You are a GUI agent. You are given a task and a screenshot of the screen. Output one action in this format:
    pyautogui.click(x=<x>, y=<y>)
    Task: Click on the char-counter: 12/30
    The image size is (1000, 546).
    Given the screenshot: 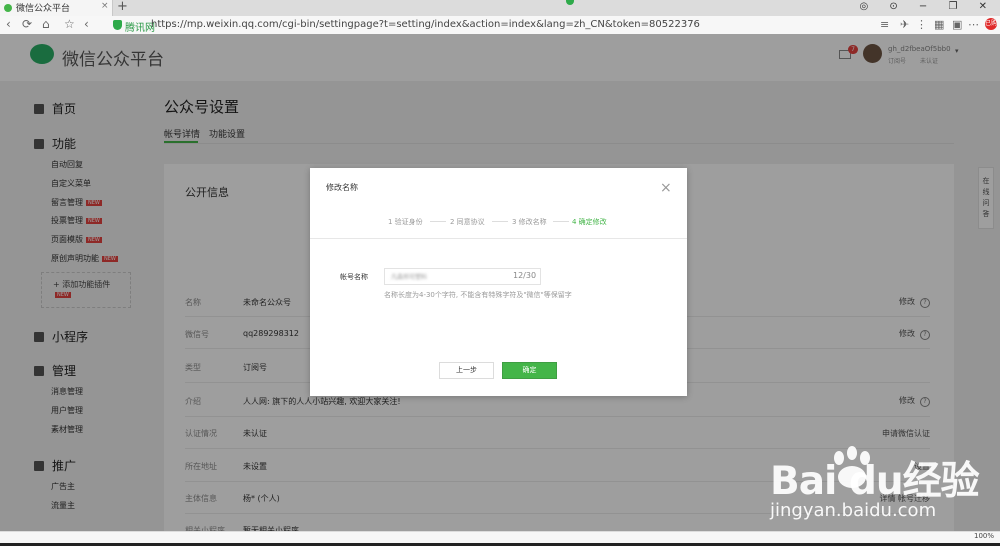 What is the action you would take?
    pyautogui.click(x=525, y=275)
    